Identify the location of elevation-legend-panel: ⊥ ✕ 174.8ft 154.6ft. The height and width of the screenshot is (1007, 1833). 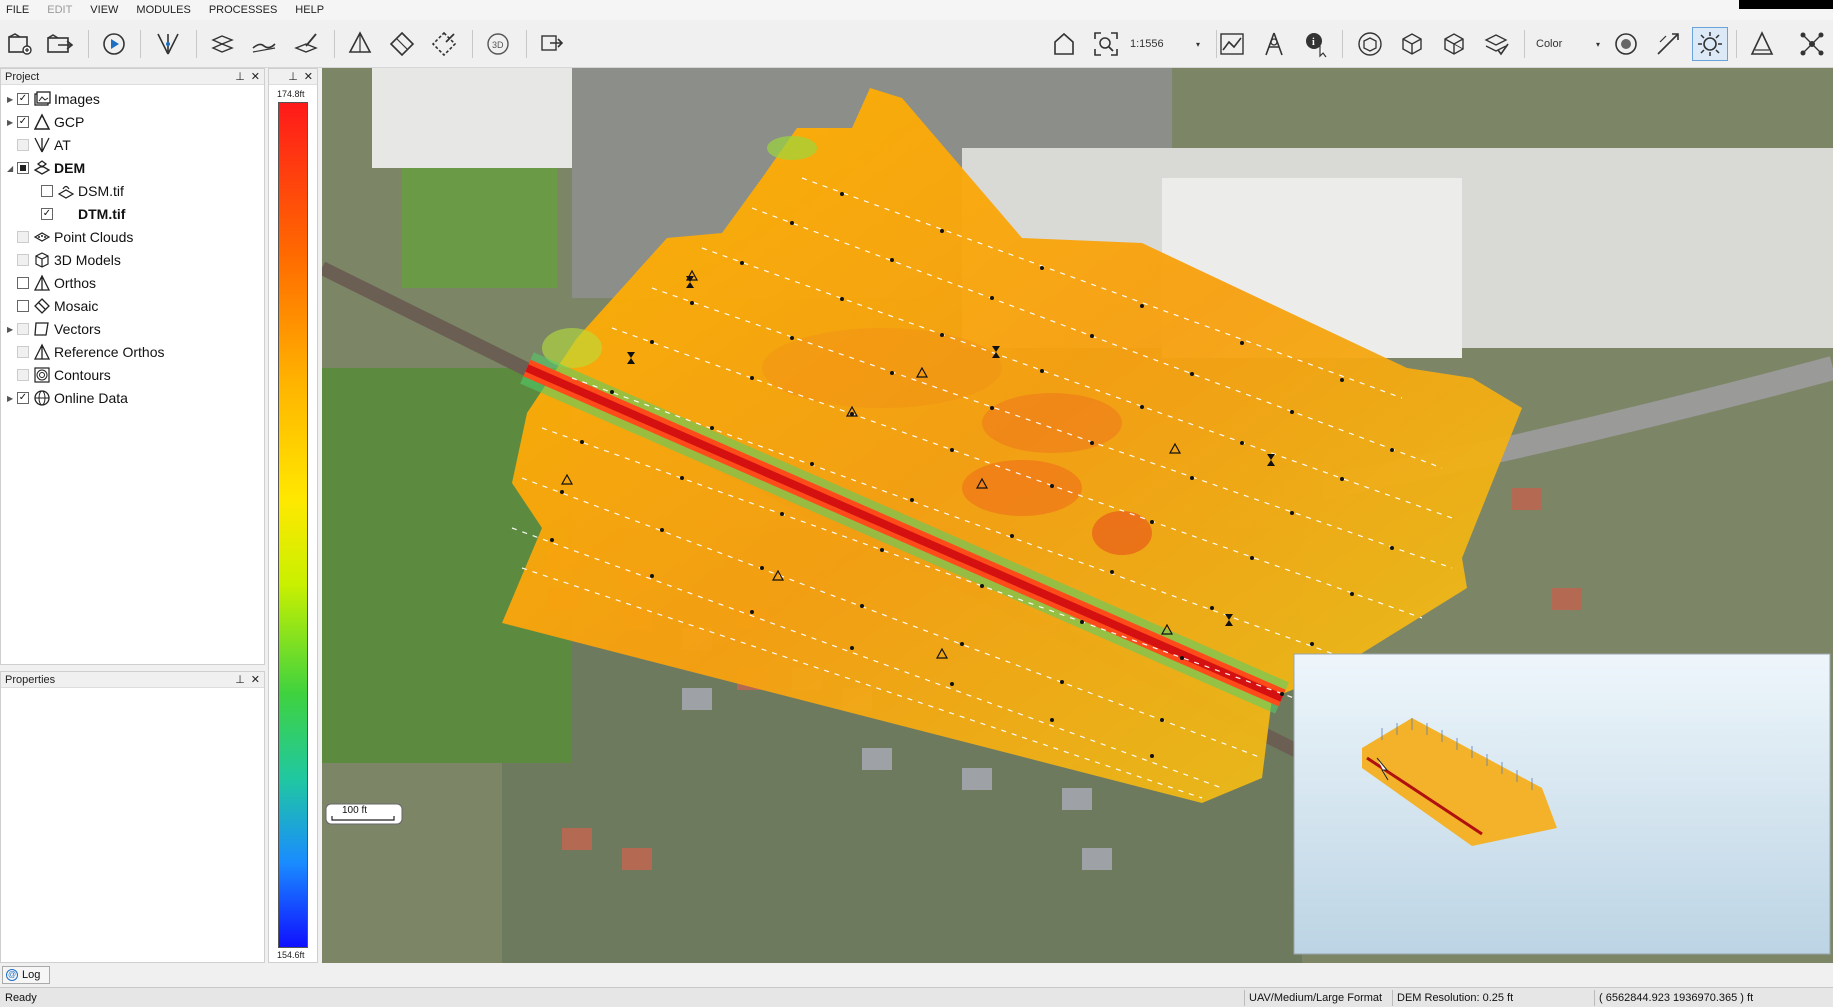
(293, 515).